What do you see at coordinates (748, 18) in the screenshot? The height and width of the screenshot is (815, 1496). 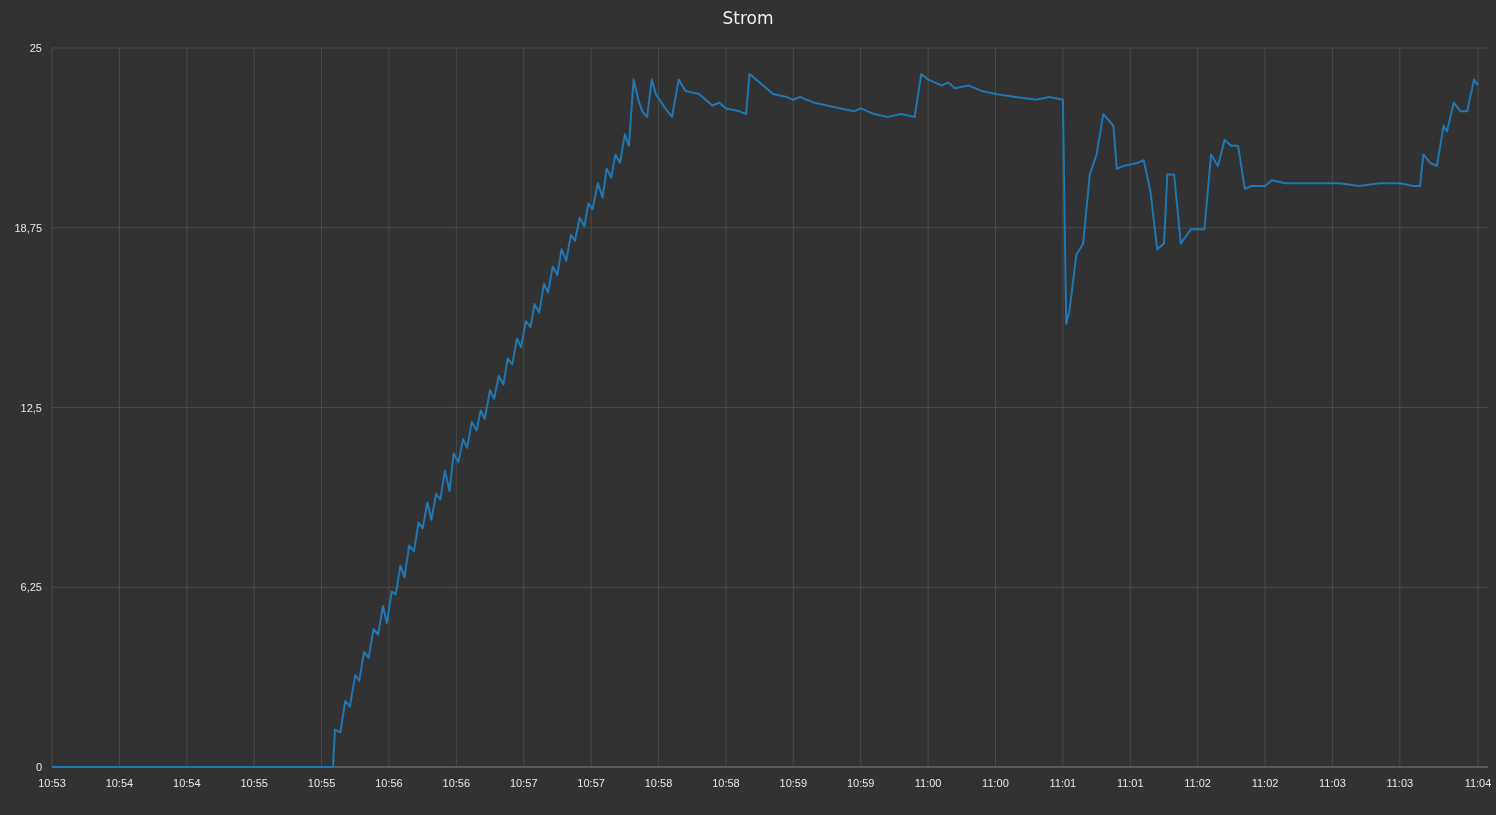 I see `chart-title: Strom` at bounding box center [748, 18].